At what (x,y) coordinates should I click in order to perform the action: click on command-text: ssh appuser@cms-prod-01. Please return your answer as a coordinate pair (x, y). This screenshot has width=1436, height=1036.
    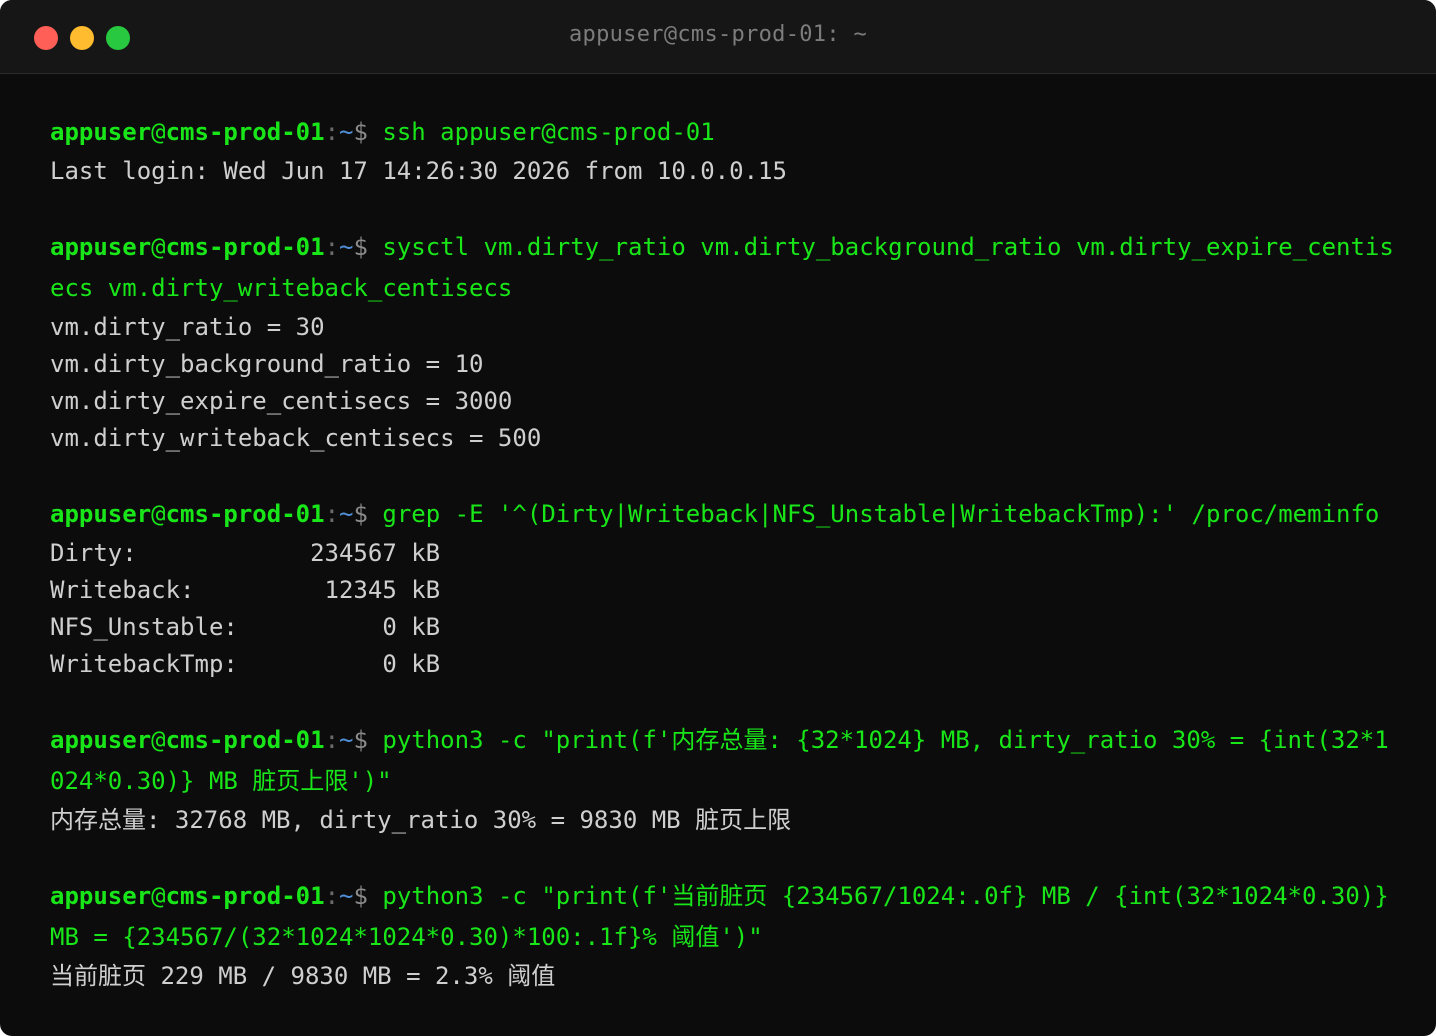
    Looking at the image, I should click on (548, 132).